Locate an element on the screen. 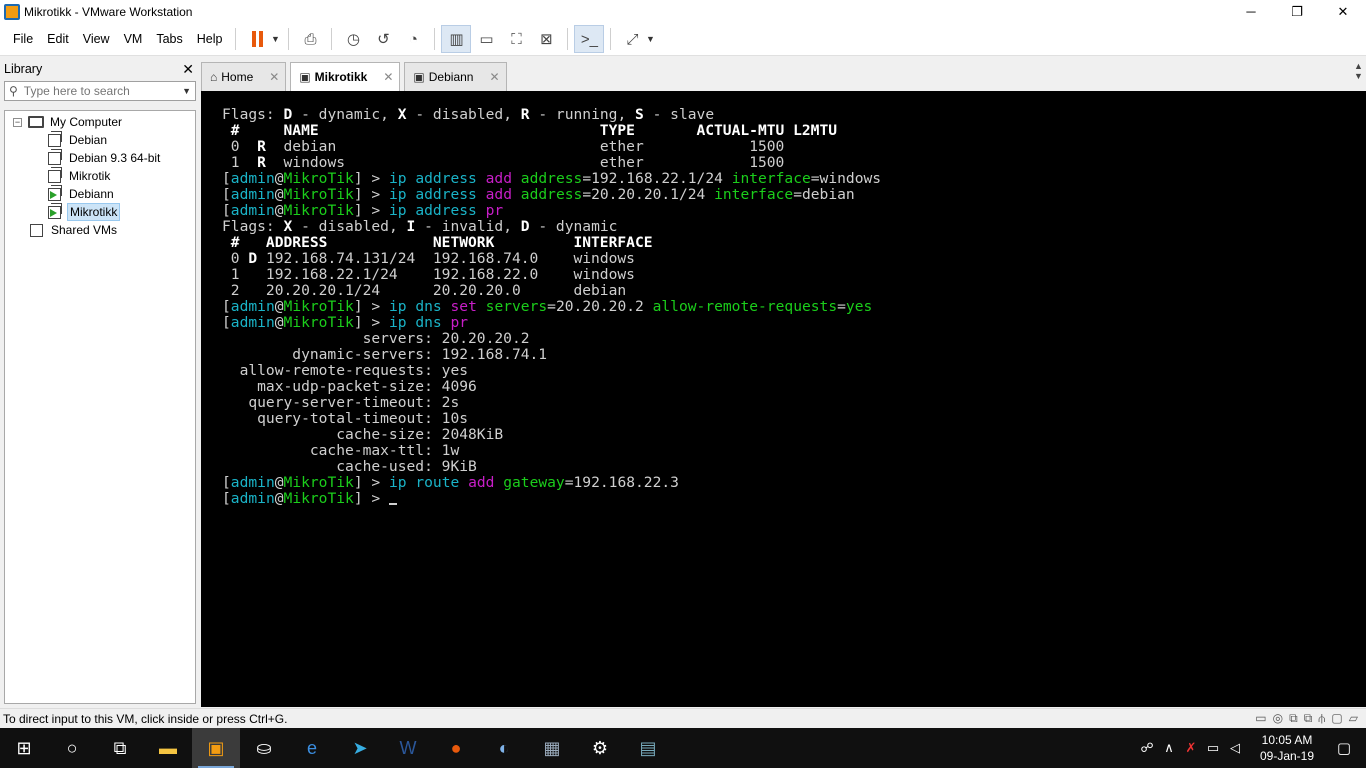  terminal-text: interface is located at coordinates (771, 178).